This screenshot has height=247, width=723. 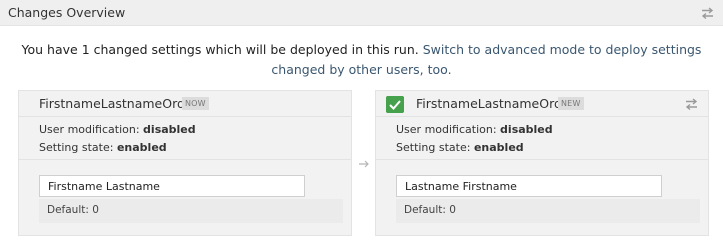 I want to click on new-default-text: Default: 0, so click(x=430, y=210).